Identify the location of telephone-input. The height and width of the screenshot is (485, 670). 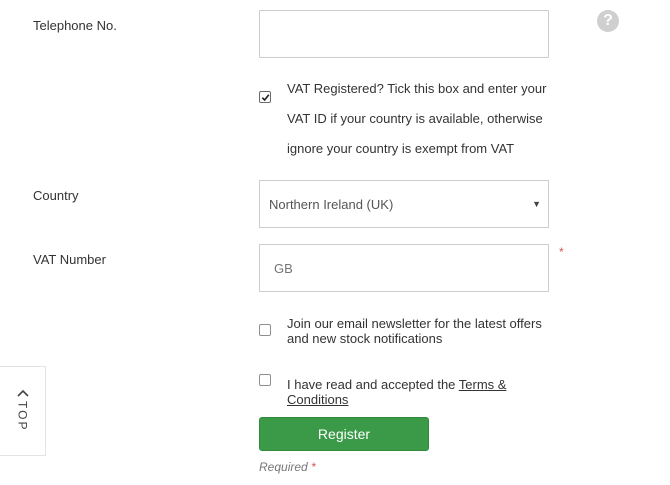
(404, 34).